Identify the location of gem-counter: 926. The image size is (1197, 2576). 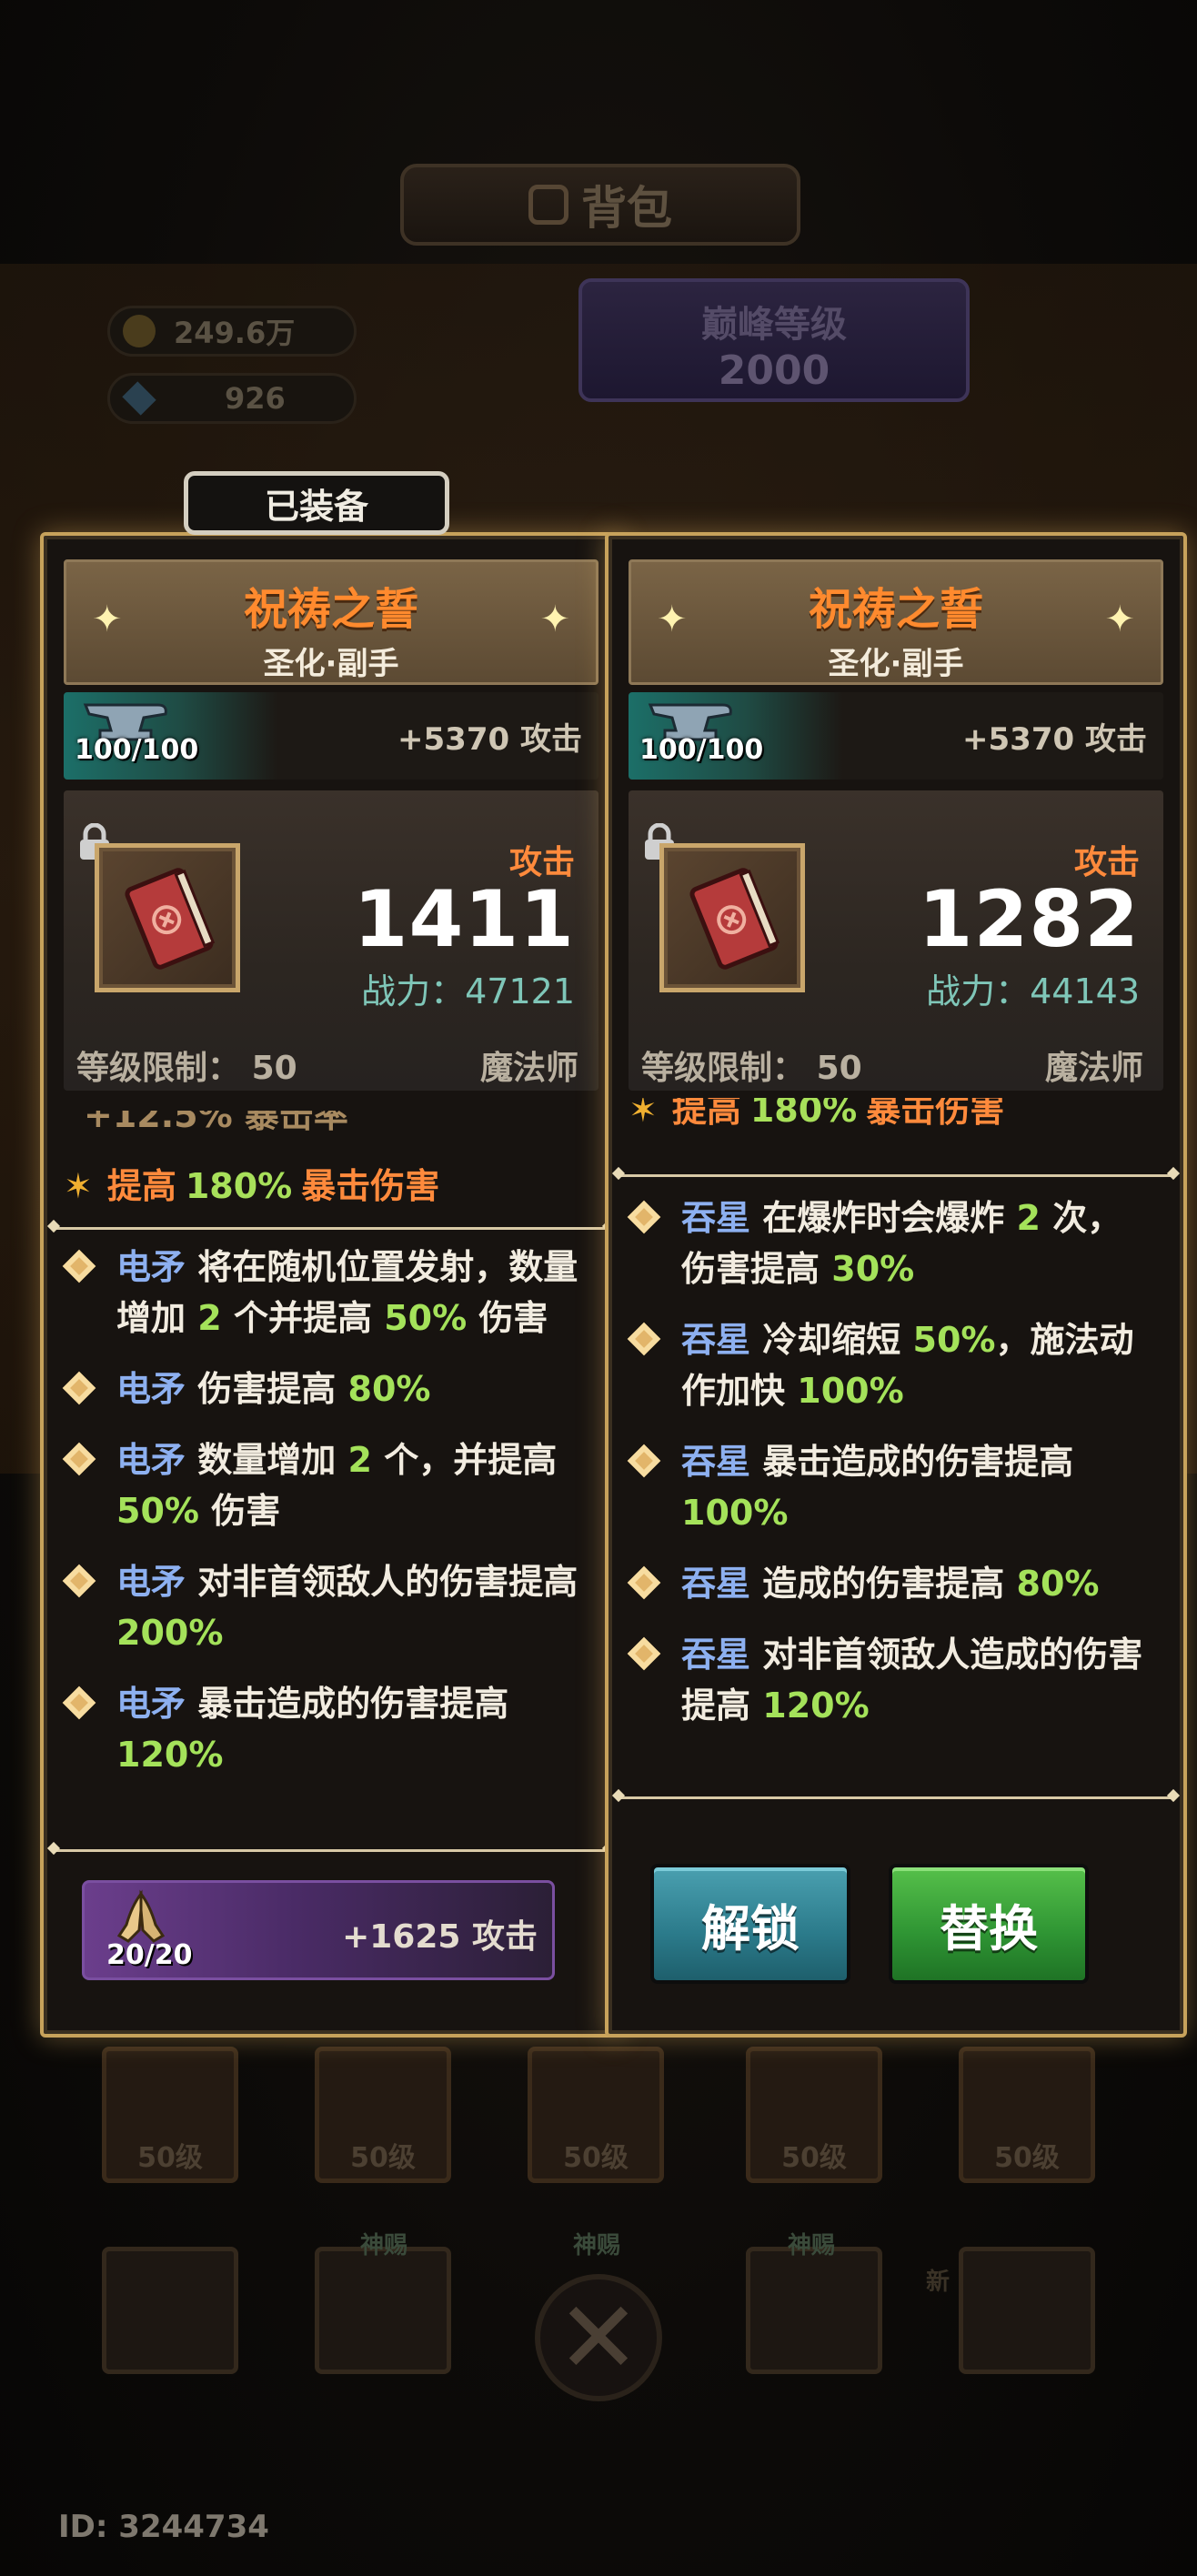
(232, 398).